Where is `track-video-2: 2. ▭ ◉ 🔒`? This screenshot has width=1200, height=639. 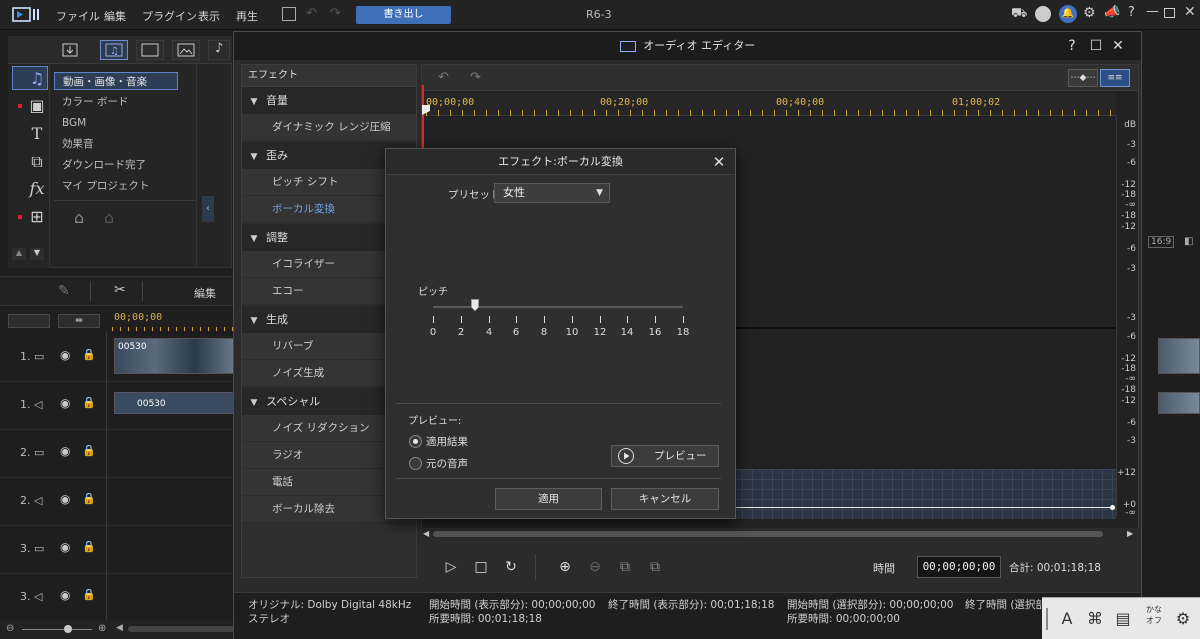 track-video-2: 2. ▭ ◉ 🔒 is located at coordinates (118, 454).